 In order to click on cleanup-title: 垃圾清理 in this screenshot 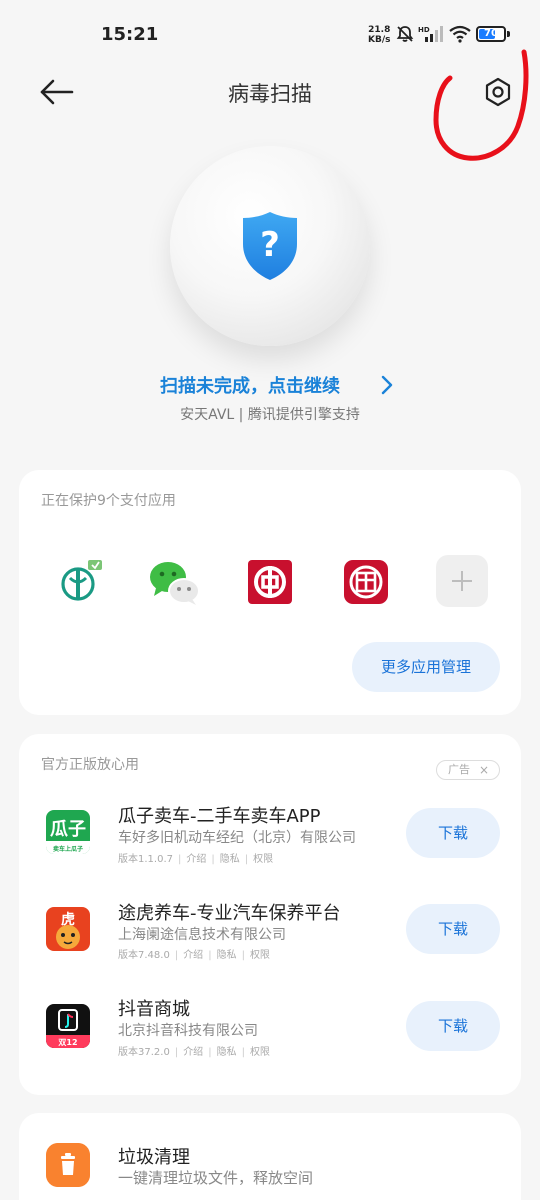, I will do `click(154, 1157)`.